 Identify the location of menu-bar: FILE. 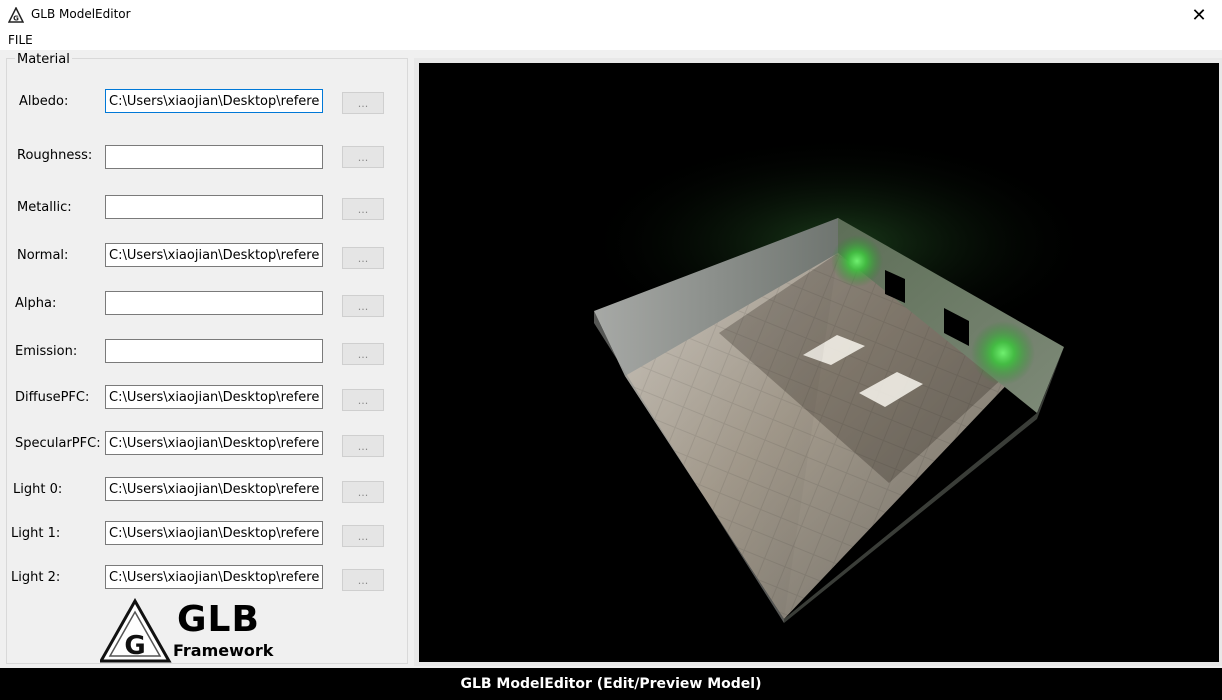
(611, 40).